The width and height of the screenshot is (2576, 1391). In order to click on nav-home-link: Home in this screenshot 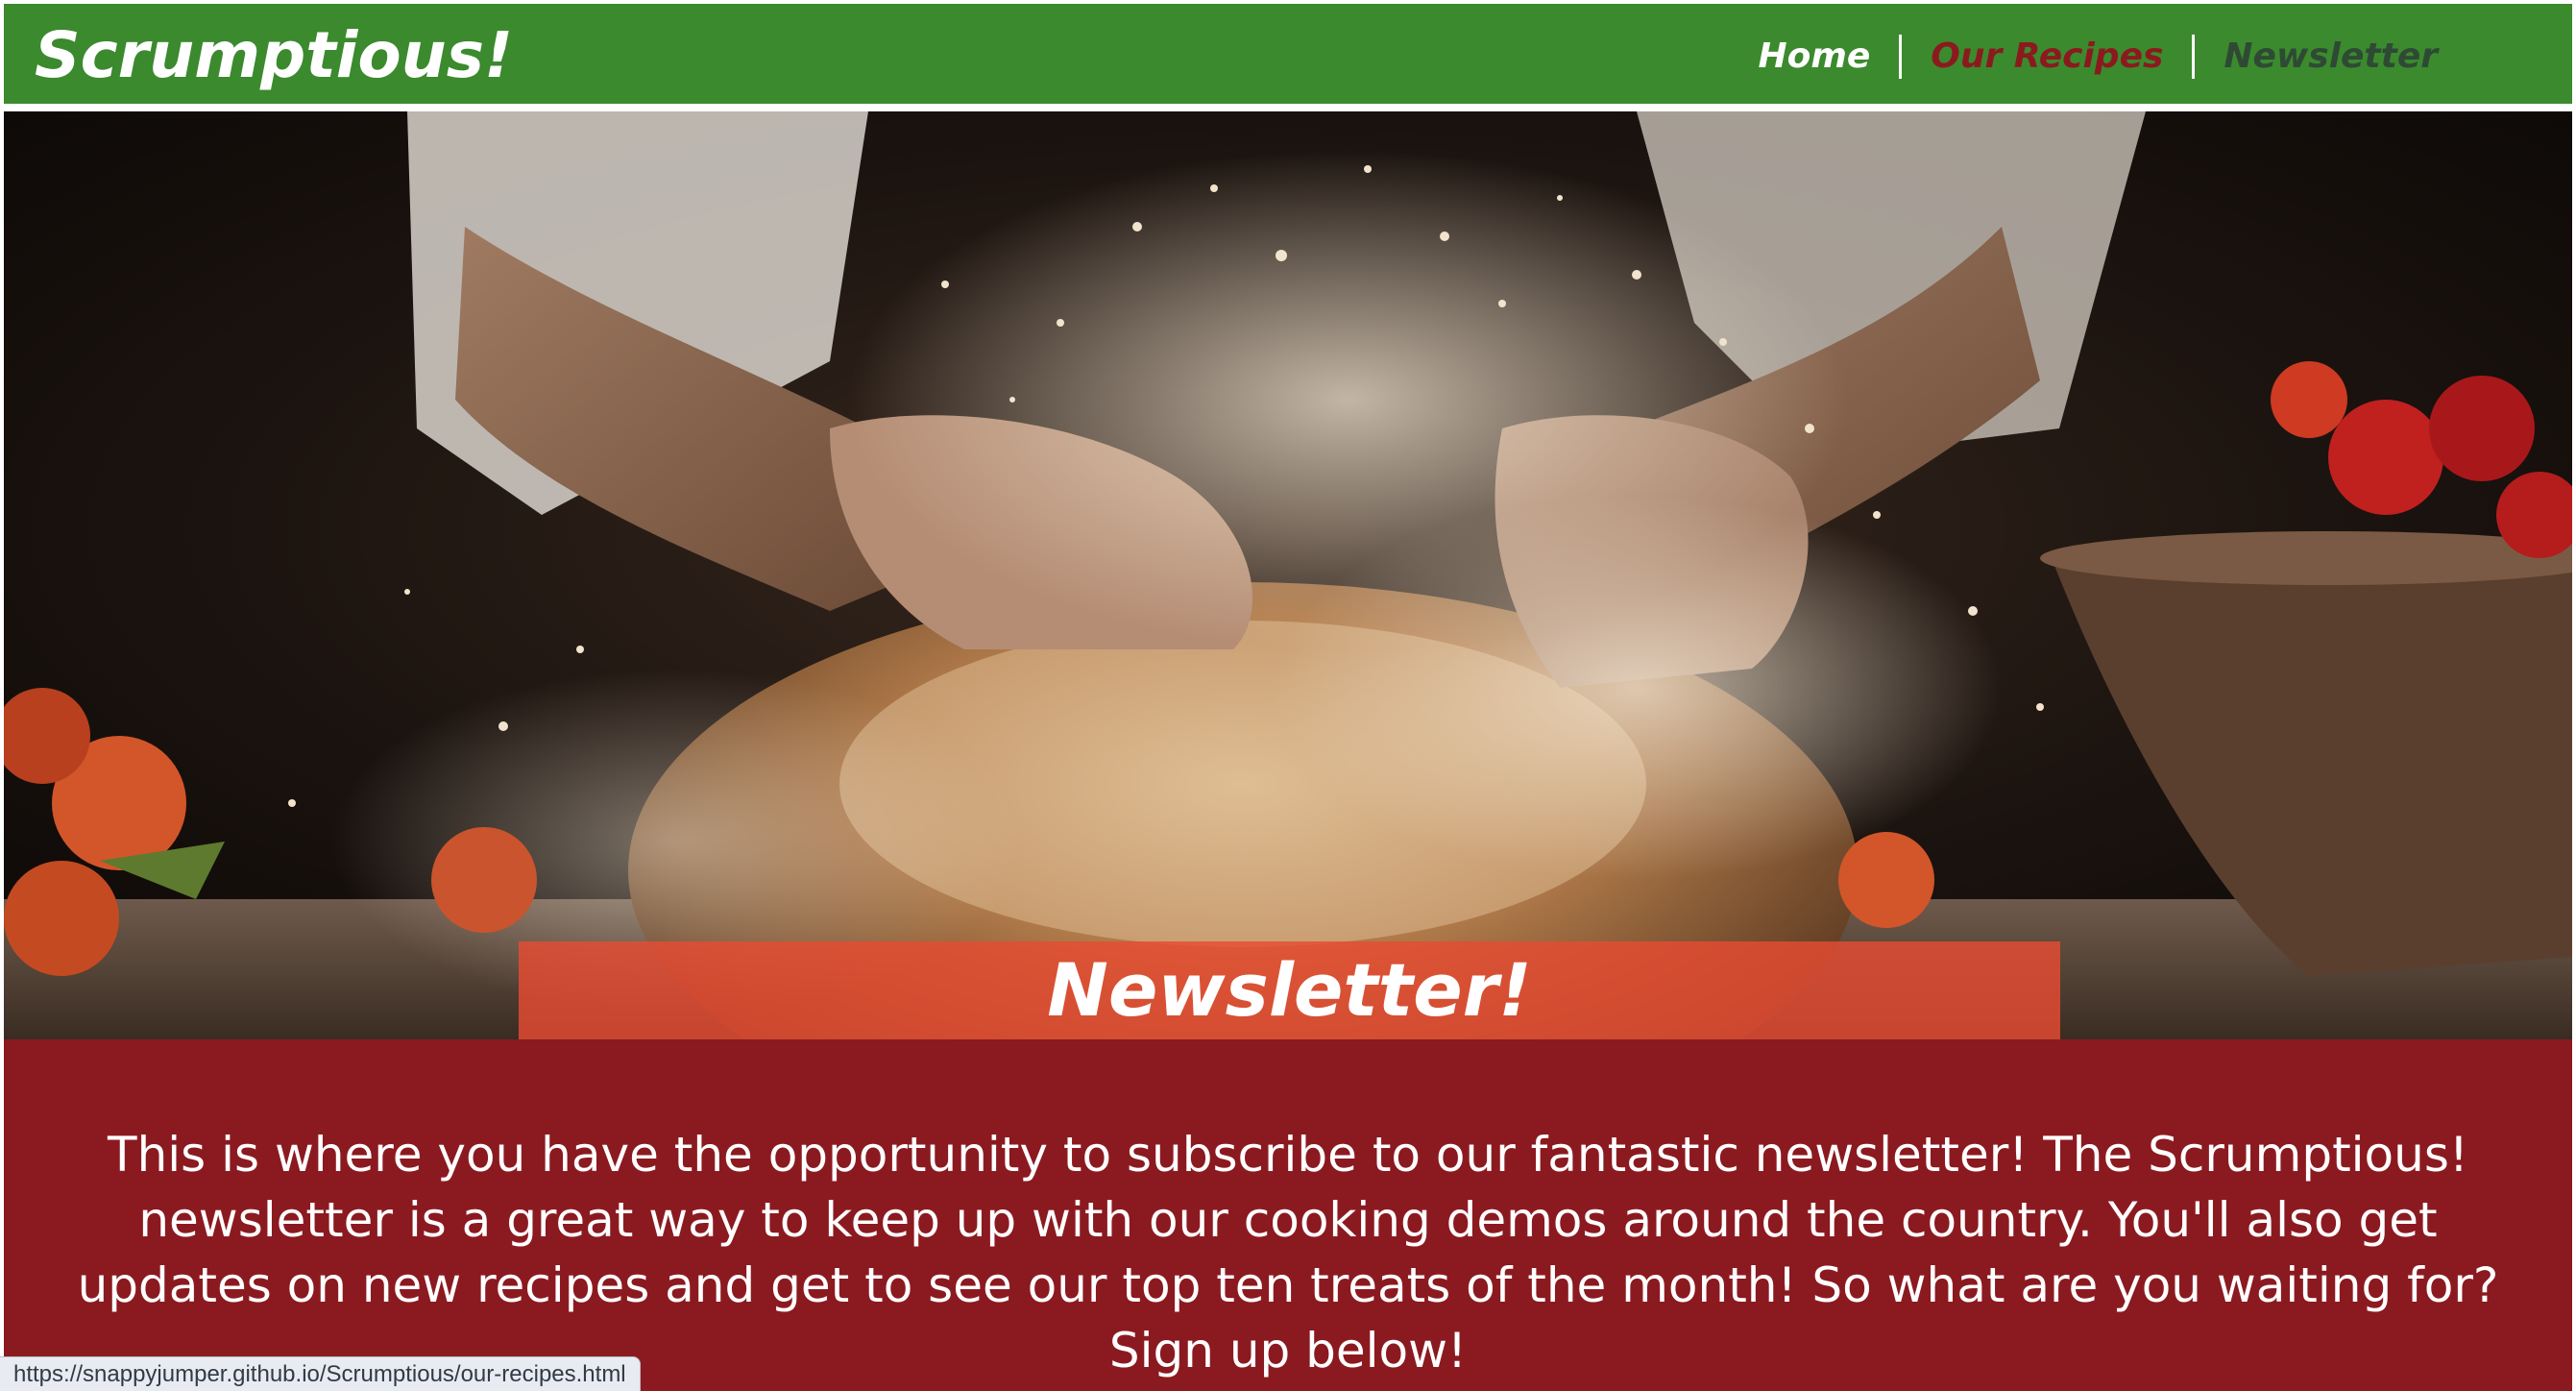, I will do `click(1814, 57)`.